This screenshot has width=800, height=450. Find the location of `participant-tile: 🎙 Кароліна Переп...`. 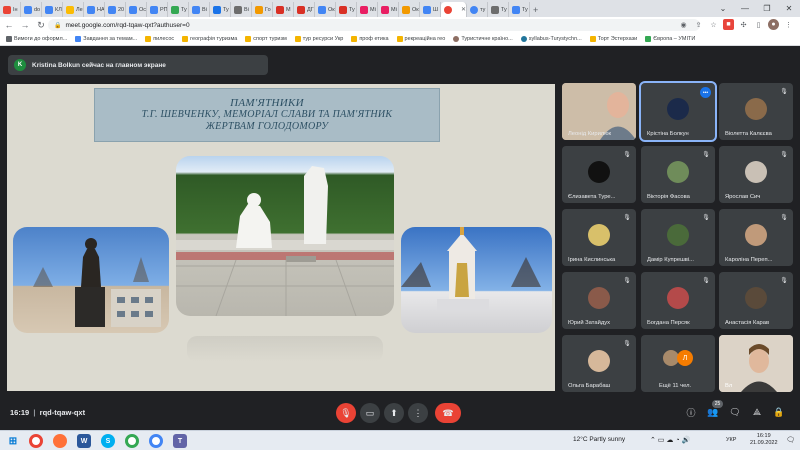

participant-tile: 🎙 Кароліна Переп... is located at coordinates (756, 237).